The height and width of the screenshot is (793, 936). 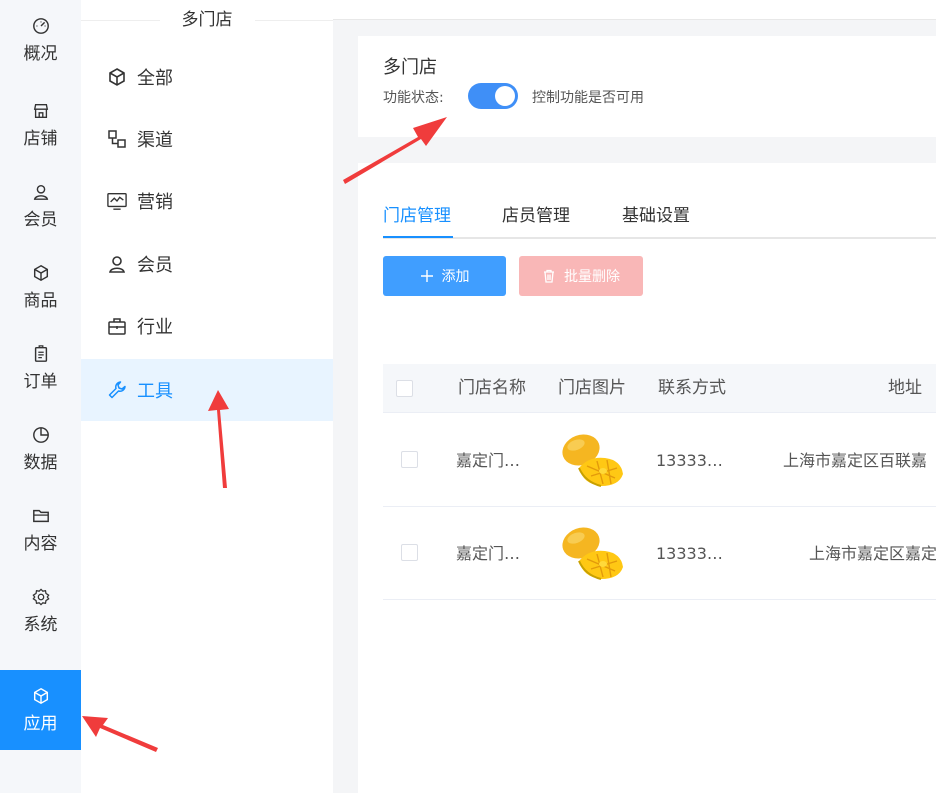 I want to click on tab-staff-management: 店员管理, so click(x=536, y=219).